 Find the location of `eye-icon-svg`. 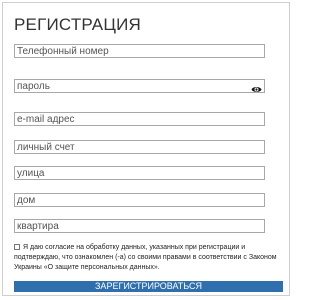

eye-icon-svg is located at coordinates (256, 89).